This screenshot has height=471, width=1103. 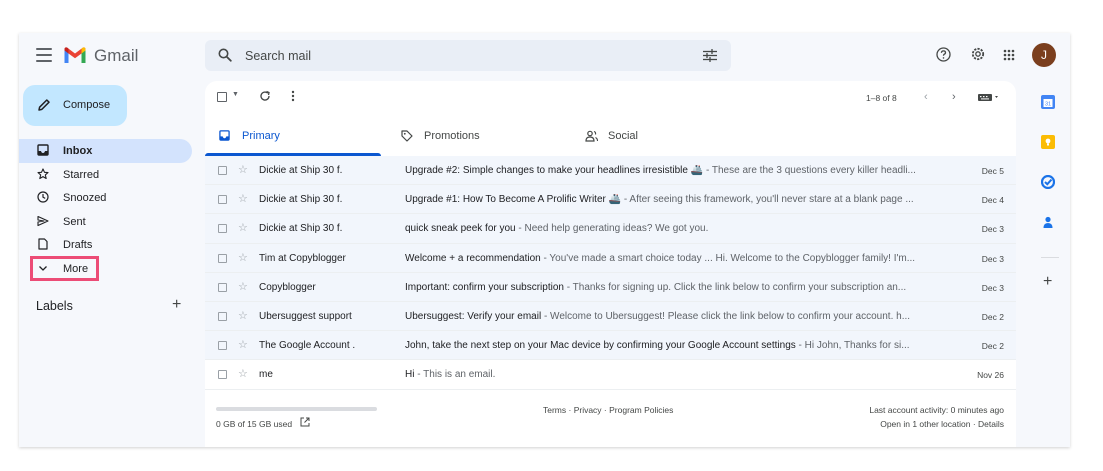 What do you see at coordinates (1048, 102) in the screenshot?
I see `calendar-icon: 31` at bounding box center [1048, 102].